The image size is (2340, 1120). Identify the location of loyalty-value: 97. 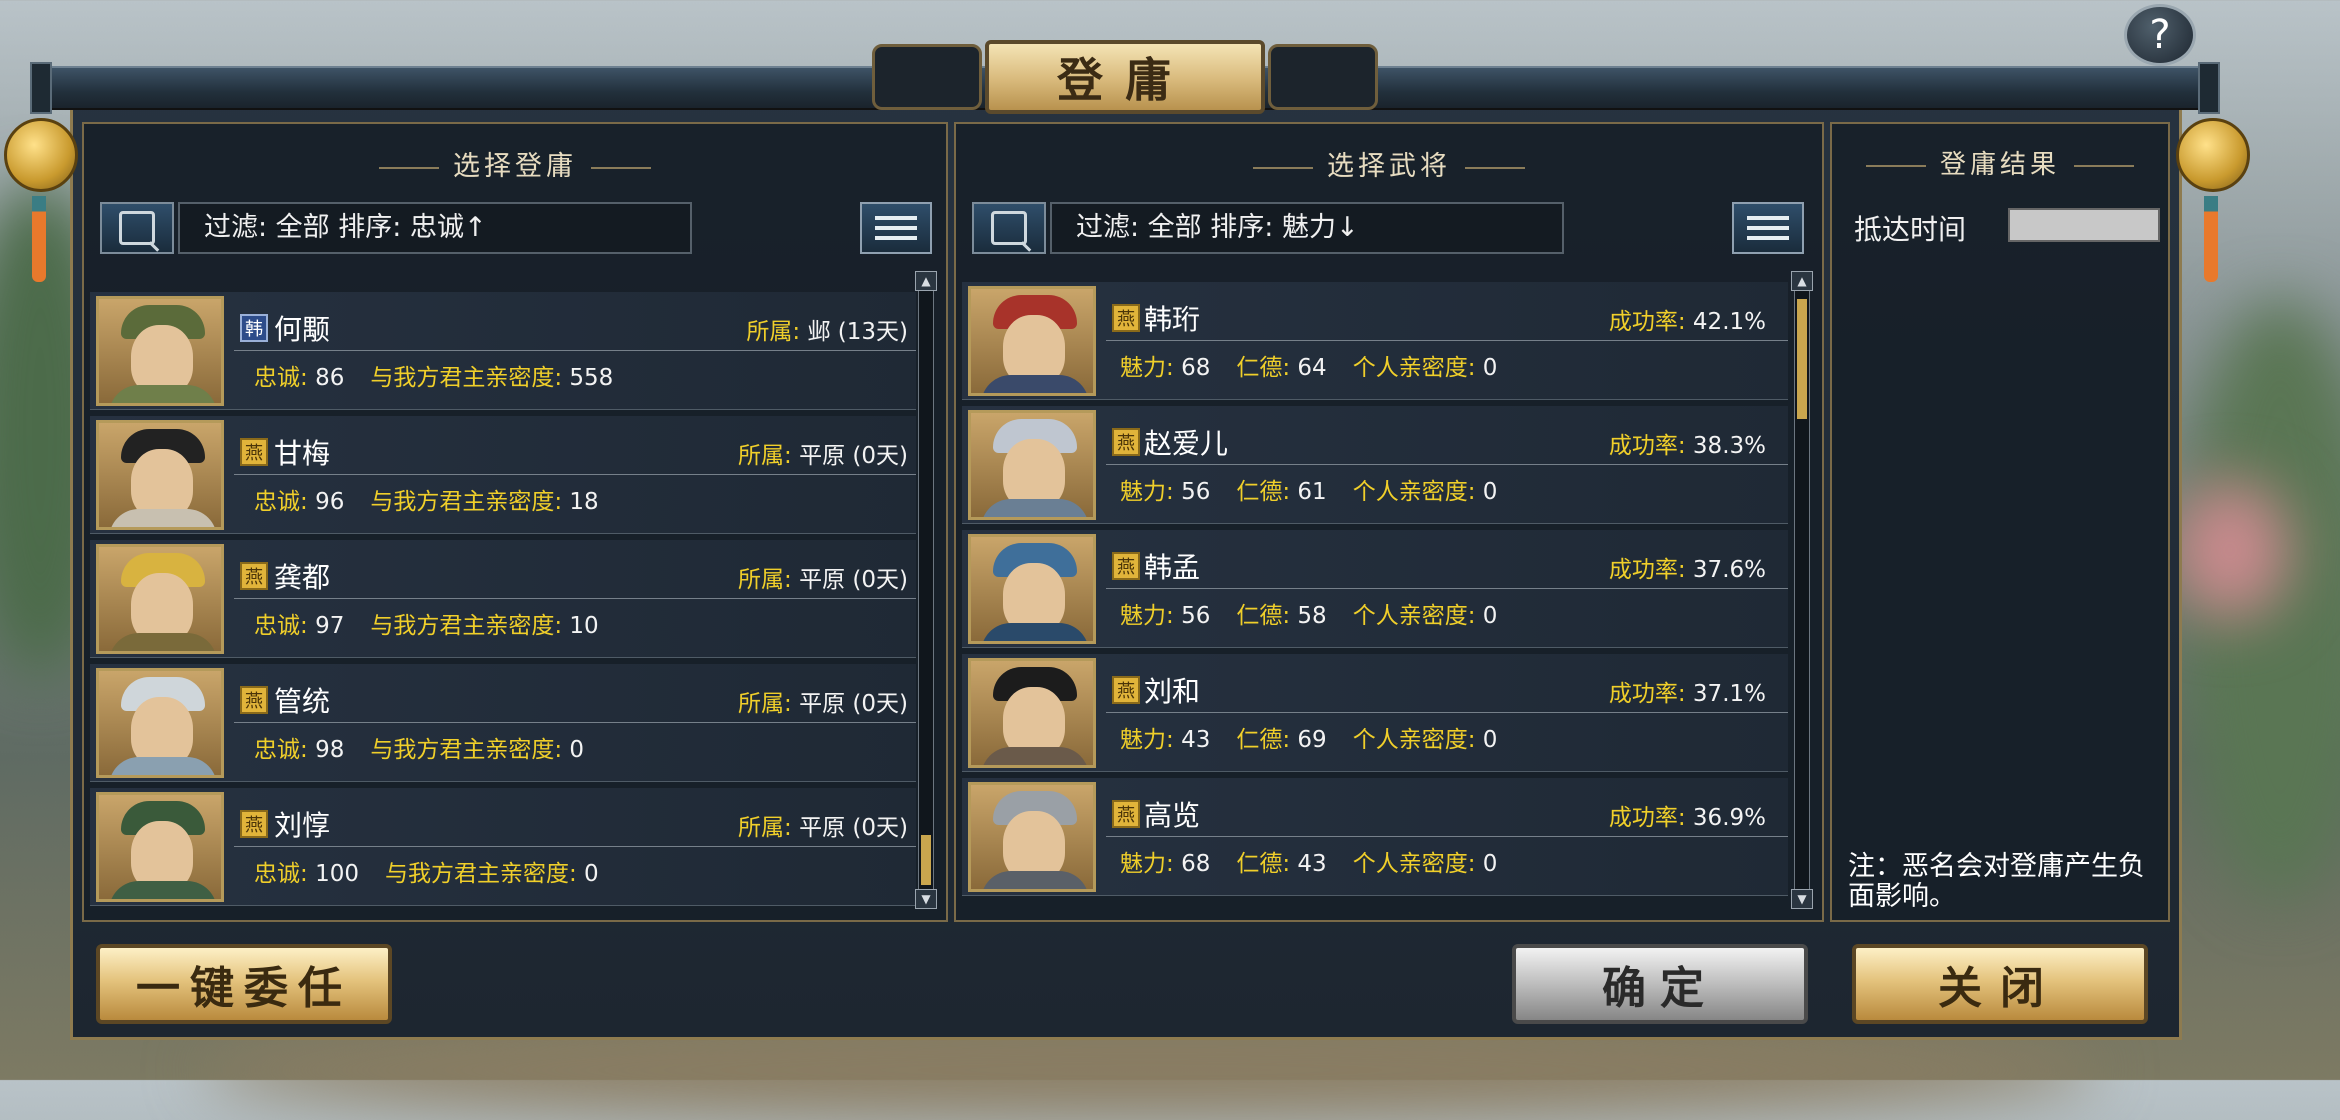
(330, 626).